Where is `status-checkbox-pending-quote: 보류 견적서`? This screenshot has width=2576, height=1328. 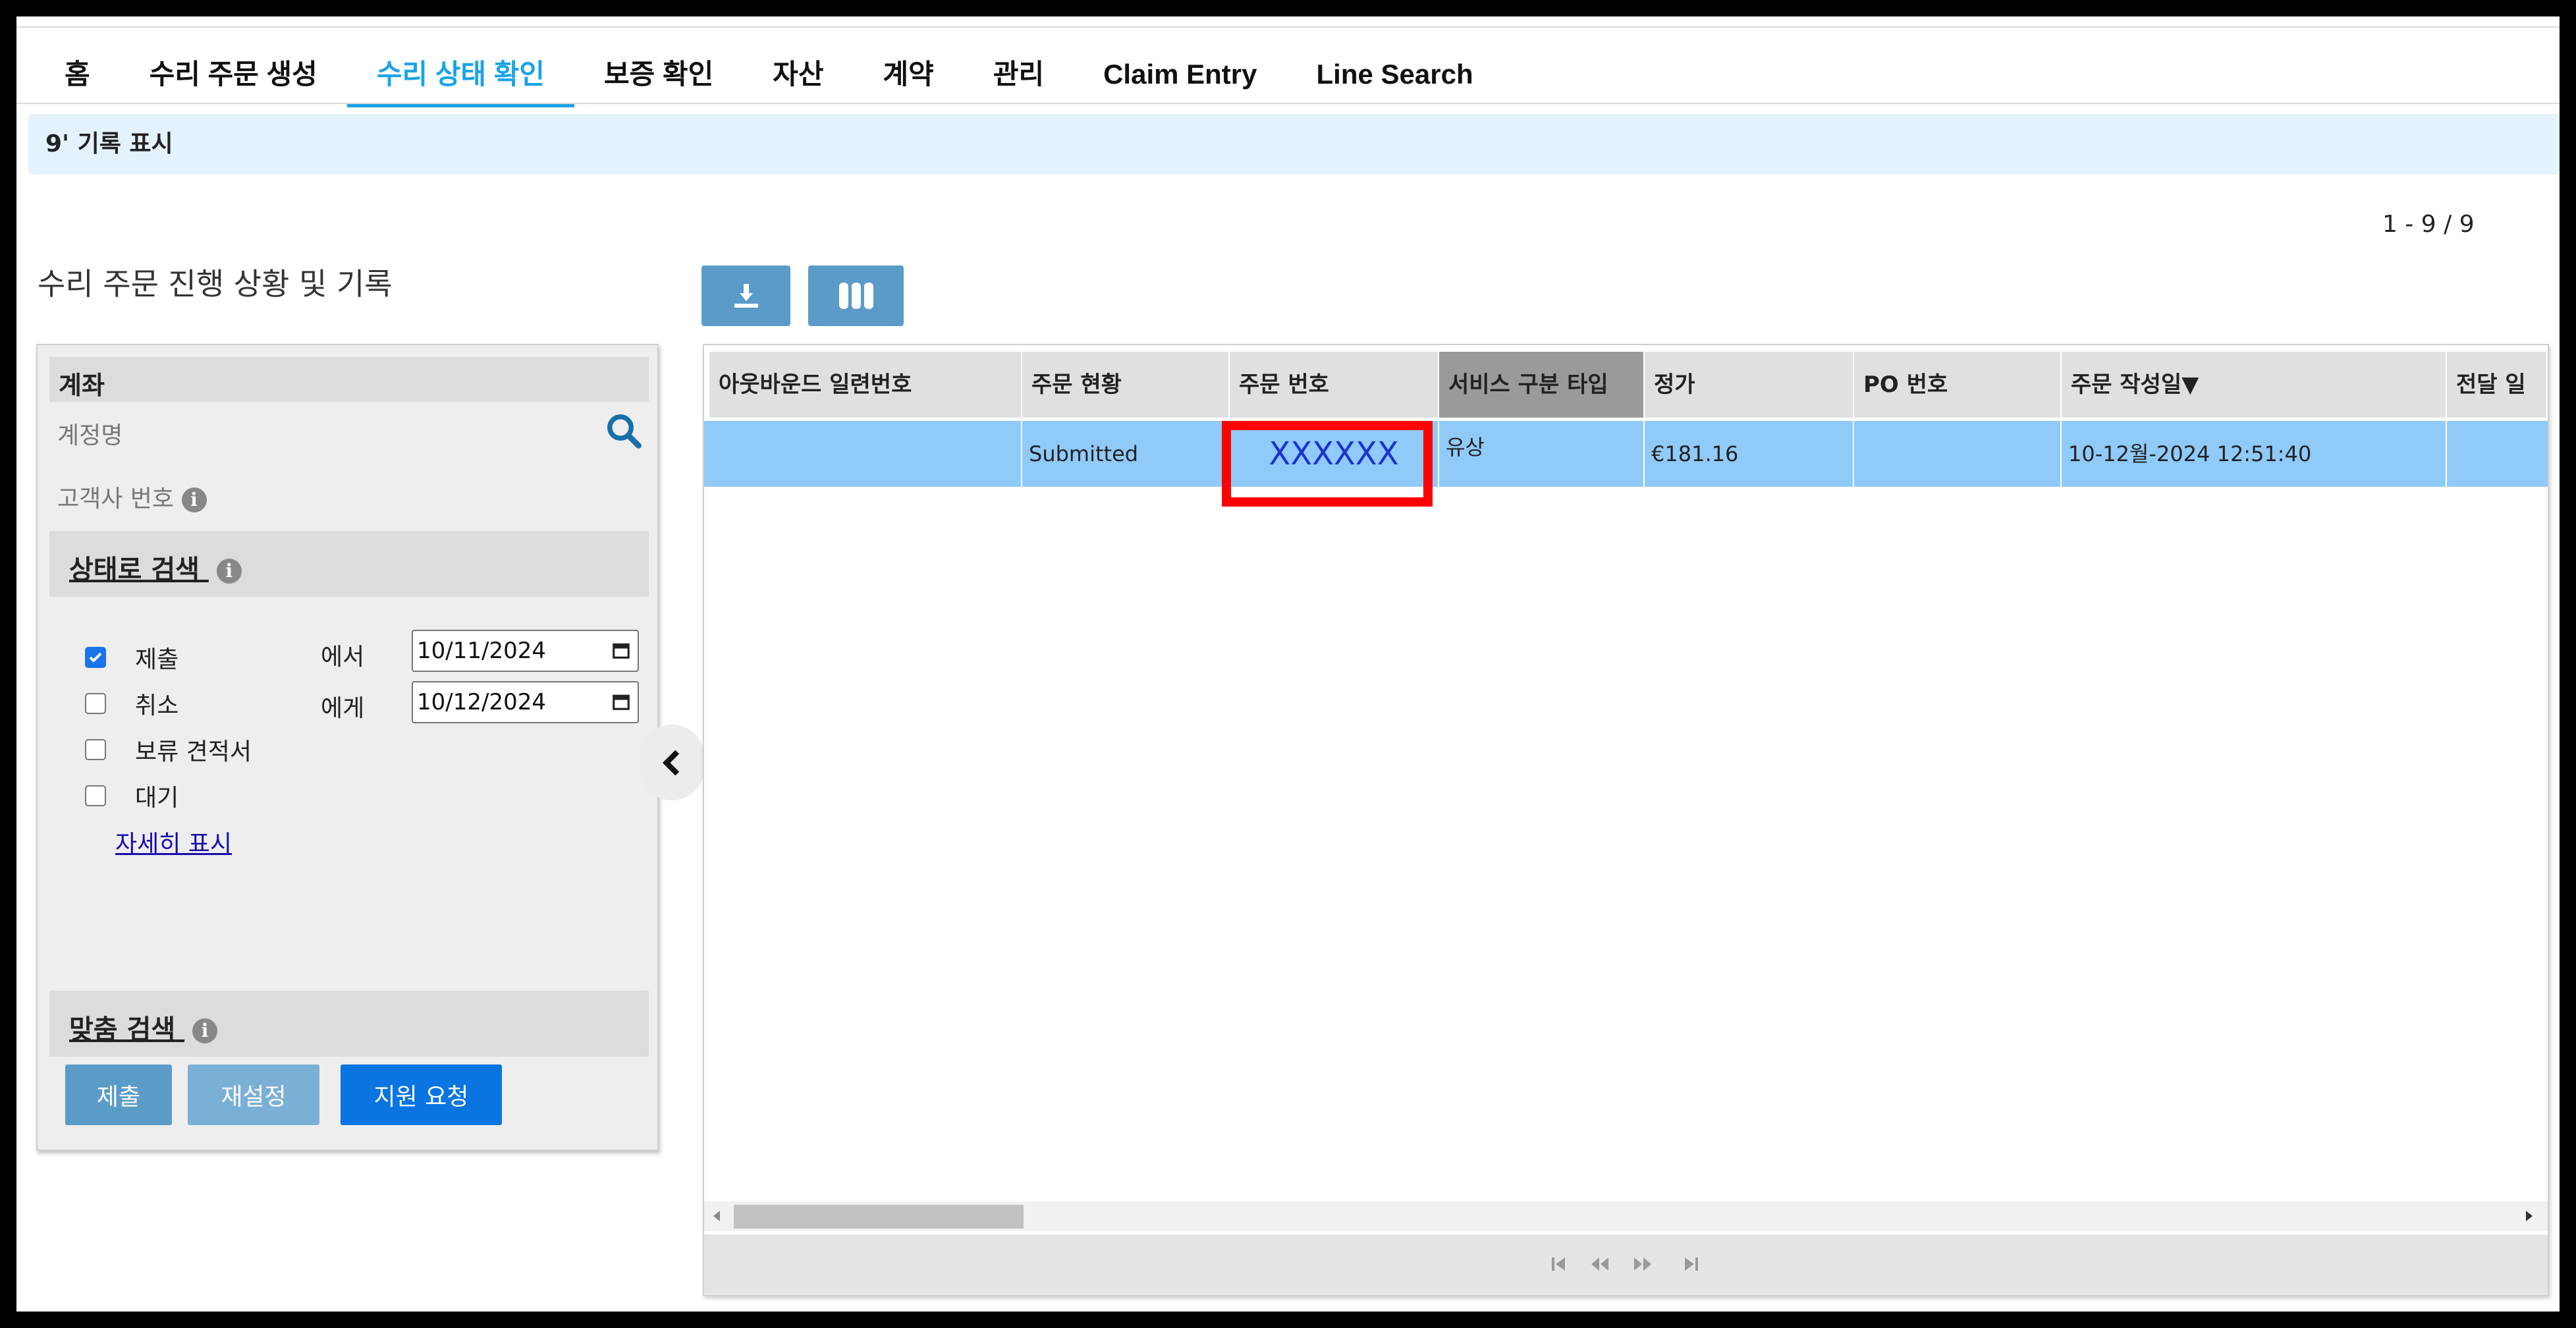
status-checkbox-pending-quote: 보류 견적서 is located at coordinates (168, 750).